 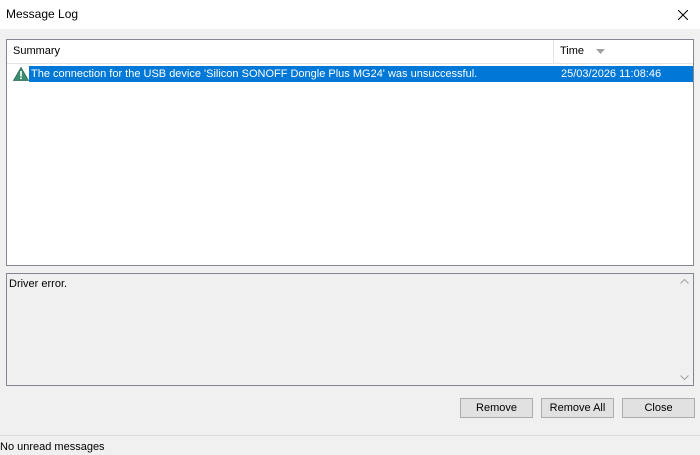 What do you see at coordinates (684, 281) in the screenshot?
I see `scroll-up-arrow-icon` at bounding box center [684, 281].